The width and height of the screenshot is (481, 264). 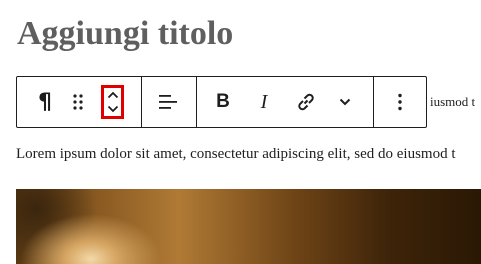 I want to click on more-formatting-button, so click(x=345, y=102).